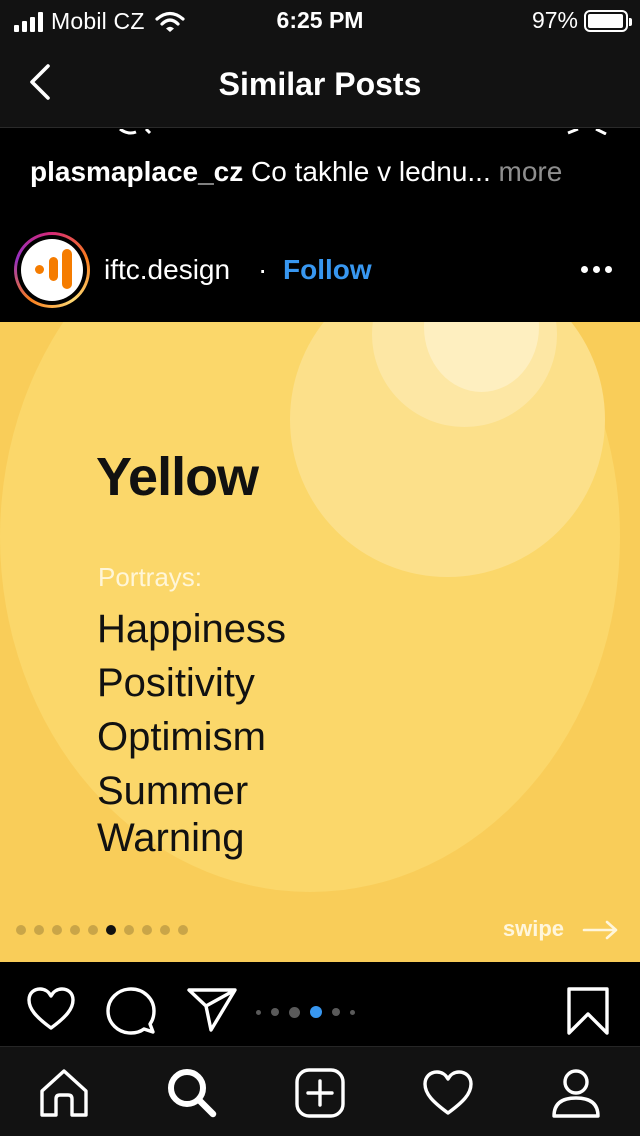 This screenshot has width=640, height=1136. I want to click on heart-icon, so click(51, 1009).